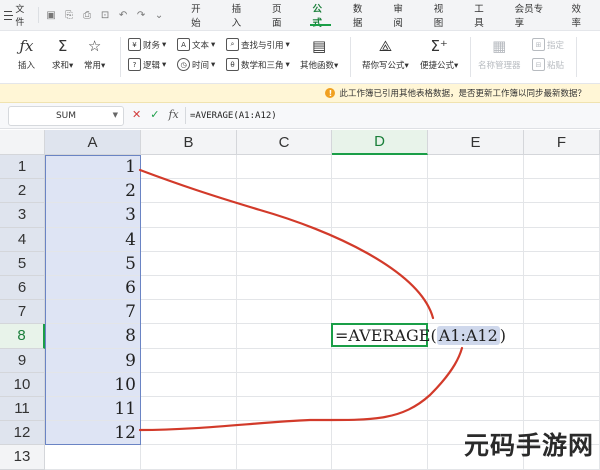 The height and width of the screenshot is (470, 600). What do you see at coordinates (147, 44) in the screenshot?
I see `finance-functions-button: ¥ 财务 ▾` at bounding box center [147, 44].